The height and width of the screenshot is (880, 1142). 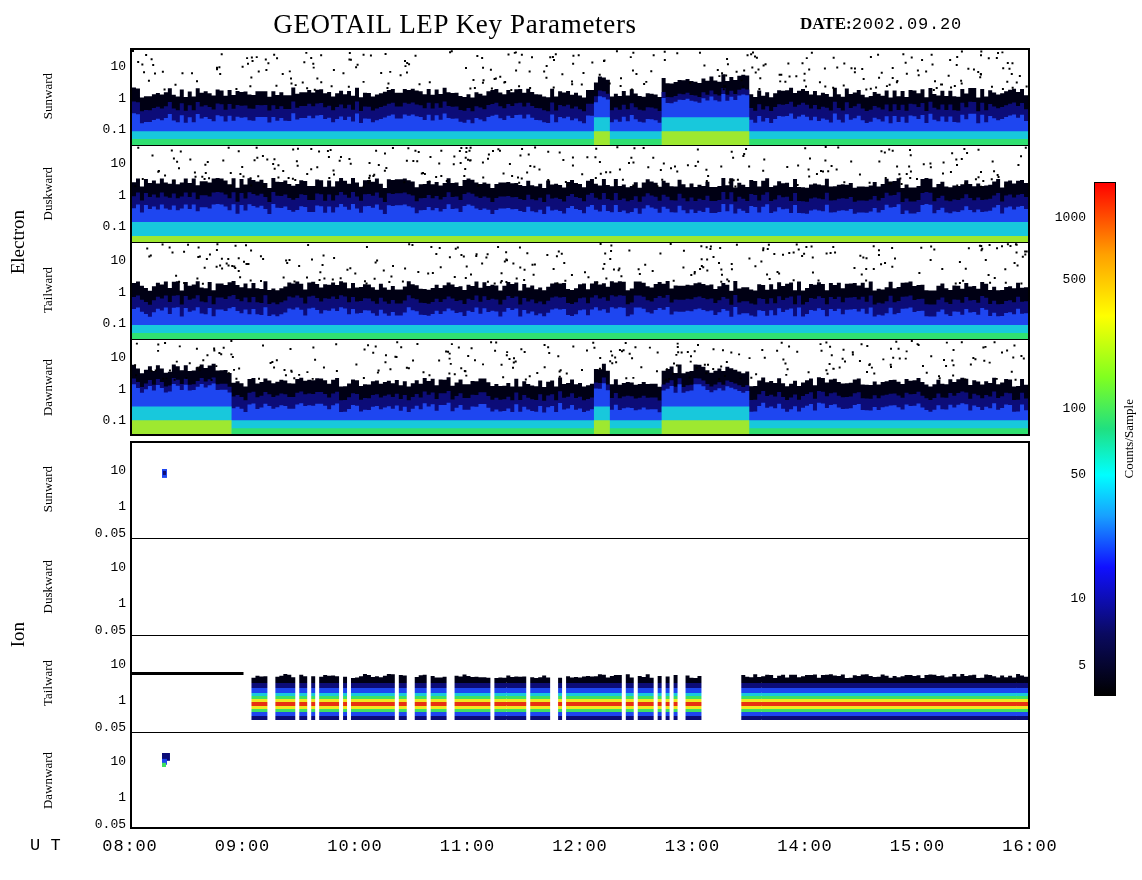 I want to click on colorbar-tick-label: 50, so click(x=1078, y=474).